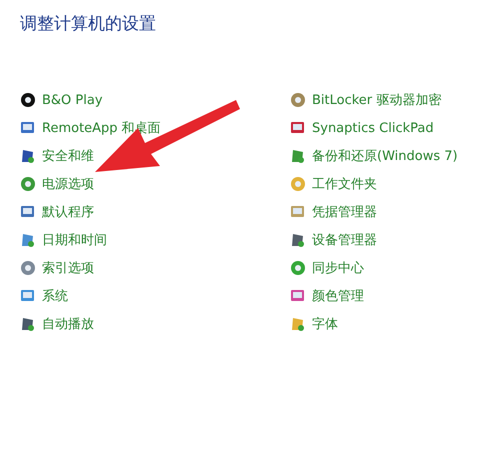 This screenshot has height=450, width=500. What do you see at coordinates (74, 240) in the screenshot?
I see `settings-link: 日期和时间` at bounding box center [74, 240].